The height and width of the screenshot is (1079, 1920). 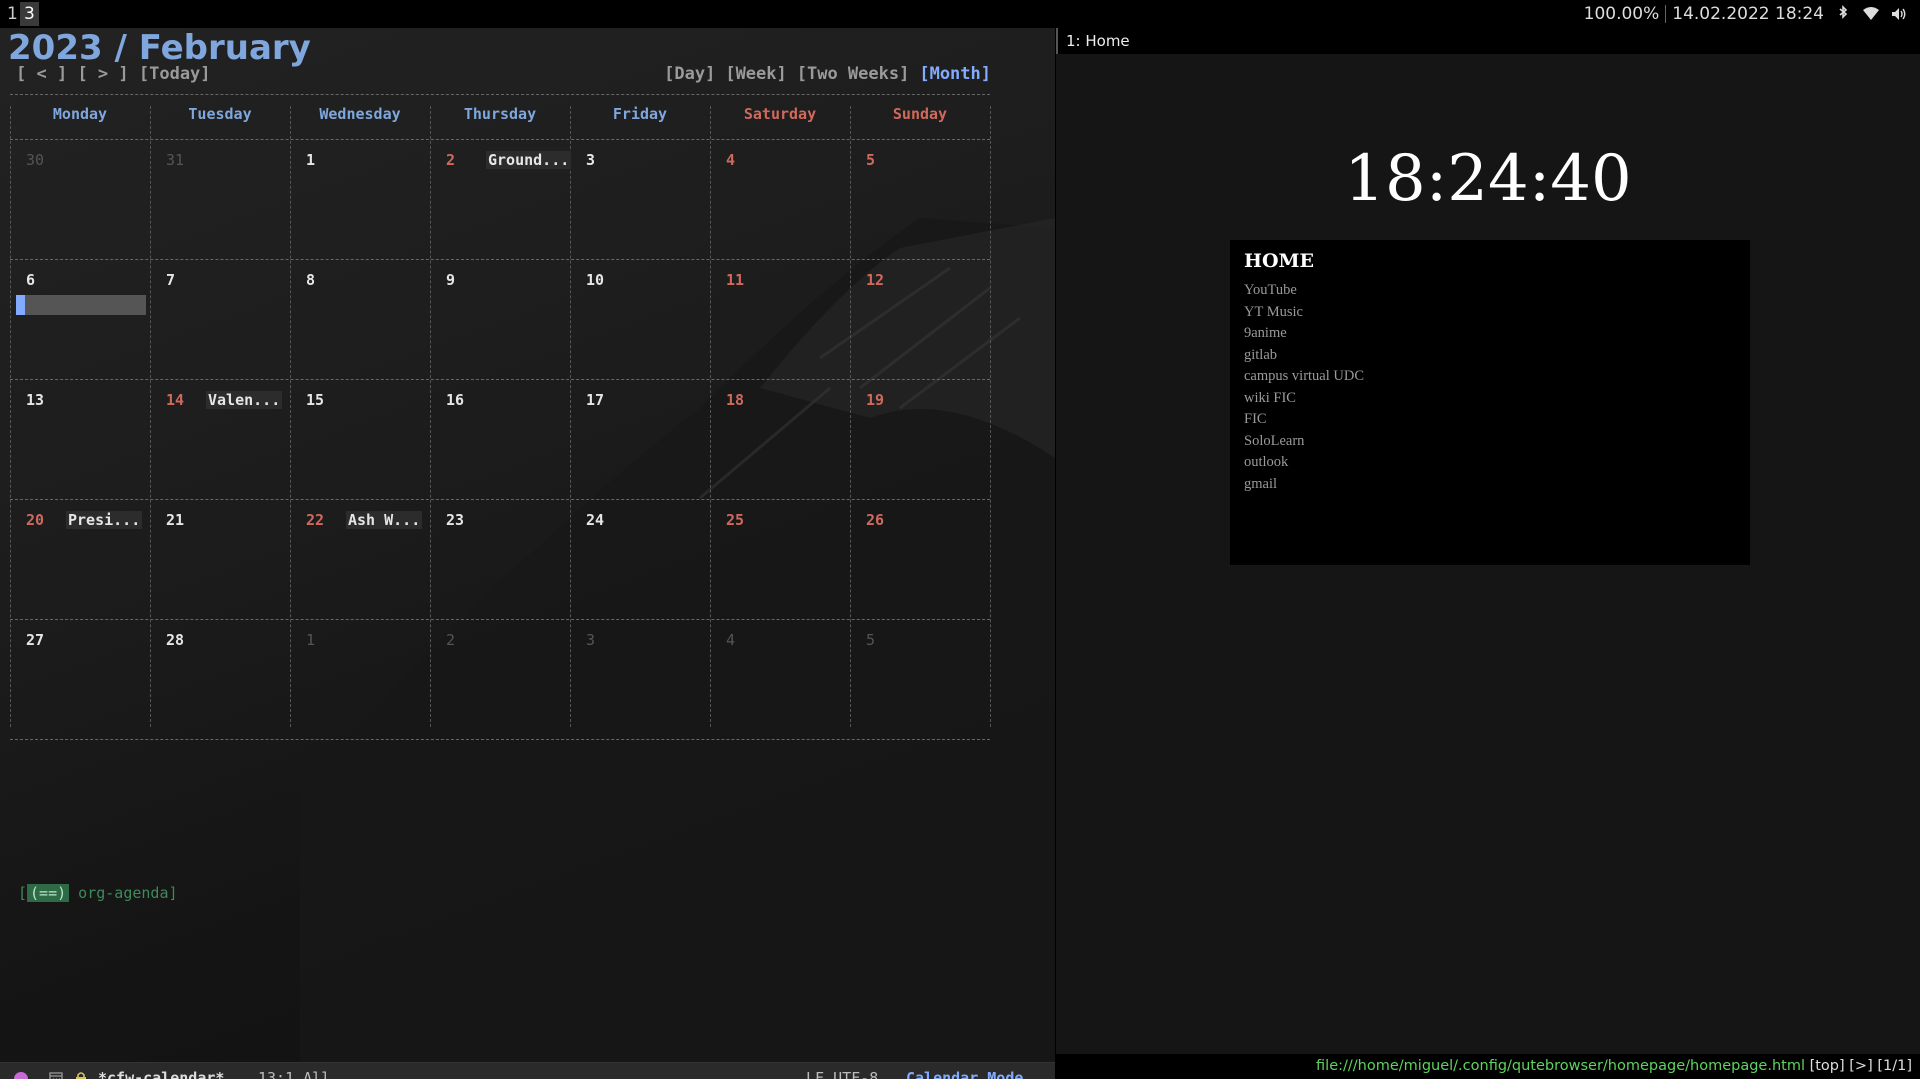 What do you see at coordinates (35, 520) in the screenshot?
I see `day-number: 20` at bounding box center [35, 520].